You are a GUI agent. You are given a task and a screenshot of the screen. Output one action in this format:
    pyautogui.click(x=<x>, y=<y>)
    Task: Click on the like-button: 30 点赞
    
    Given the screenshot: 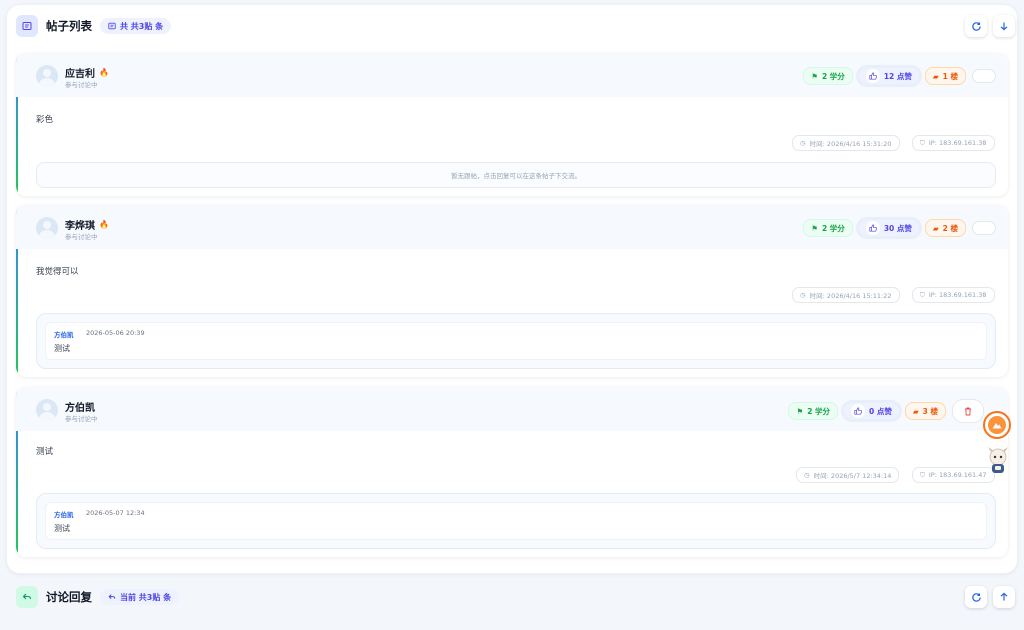 What is the action you would take?
    pyautogui.click(x=888, y=228)
    